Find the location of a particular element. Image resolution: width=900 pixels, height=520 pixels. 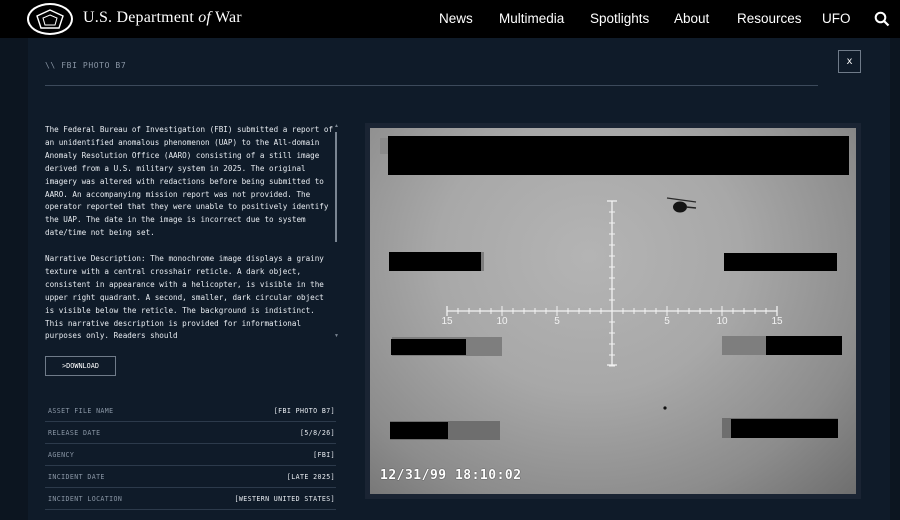

department-seal-icon is located at coordinates (50, 19).